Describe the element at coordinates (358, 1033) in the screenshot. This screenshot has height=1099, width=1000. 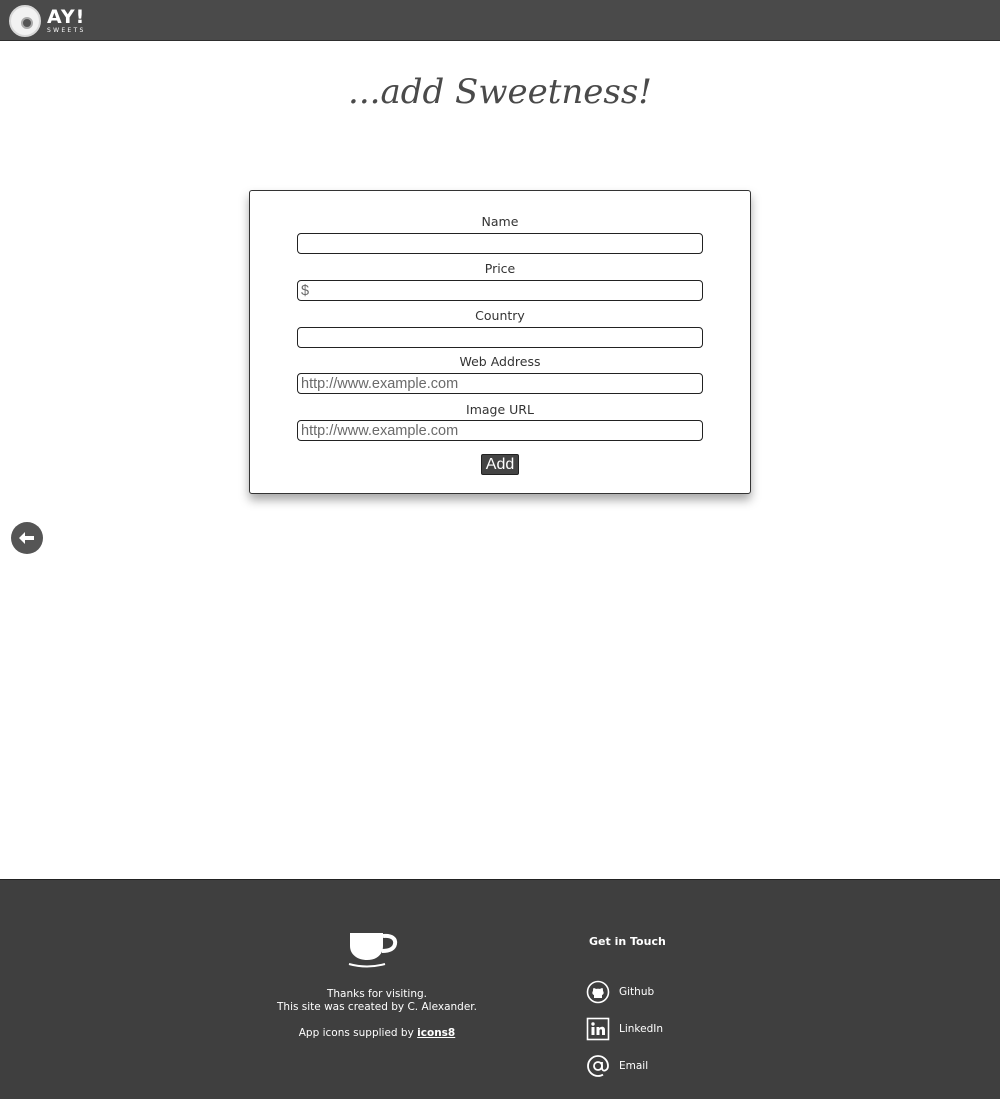
I see `credits-prefix: App icons supplied by` at that location.